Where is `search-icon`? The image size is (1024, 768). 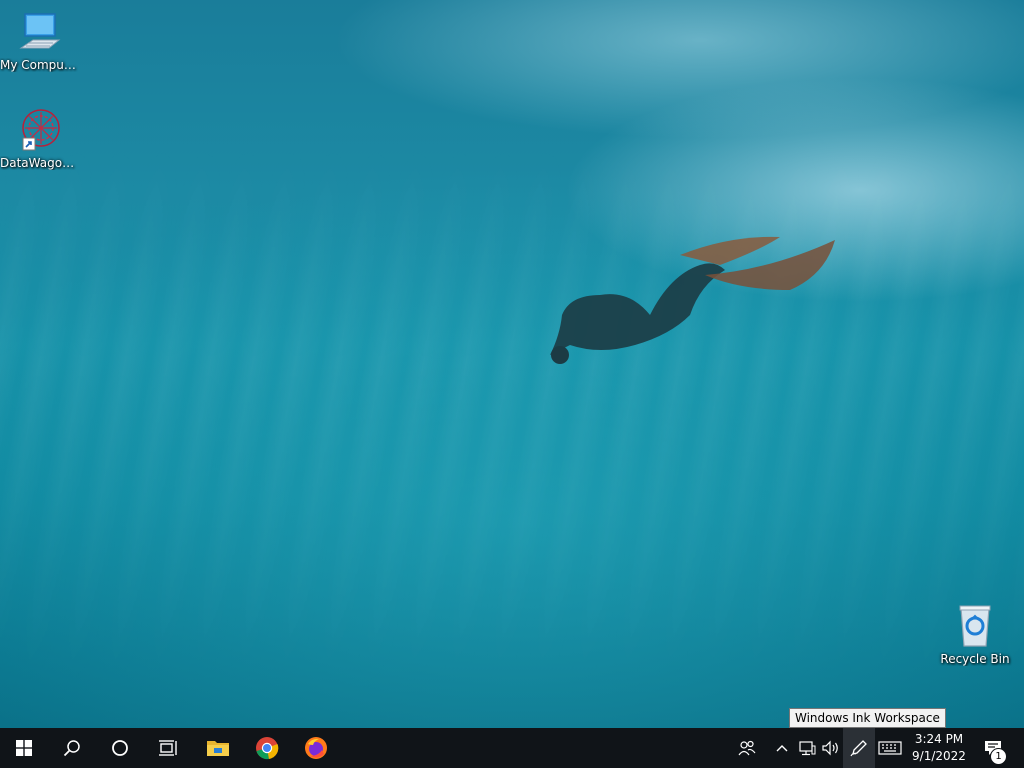 search-icon is located at coordinates (71, 748).